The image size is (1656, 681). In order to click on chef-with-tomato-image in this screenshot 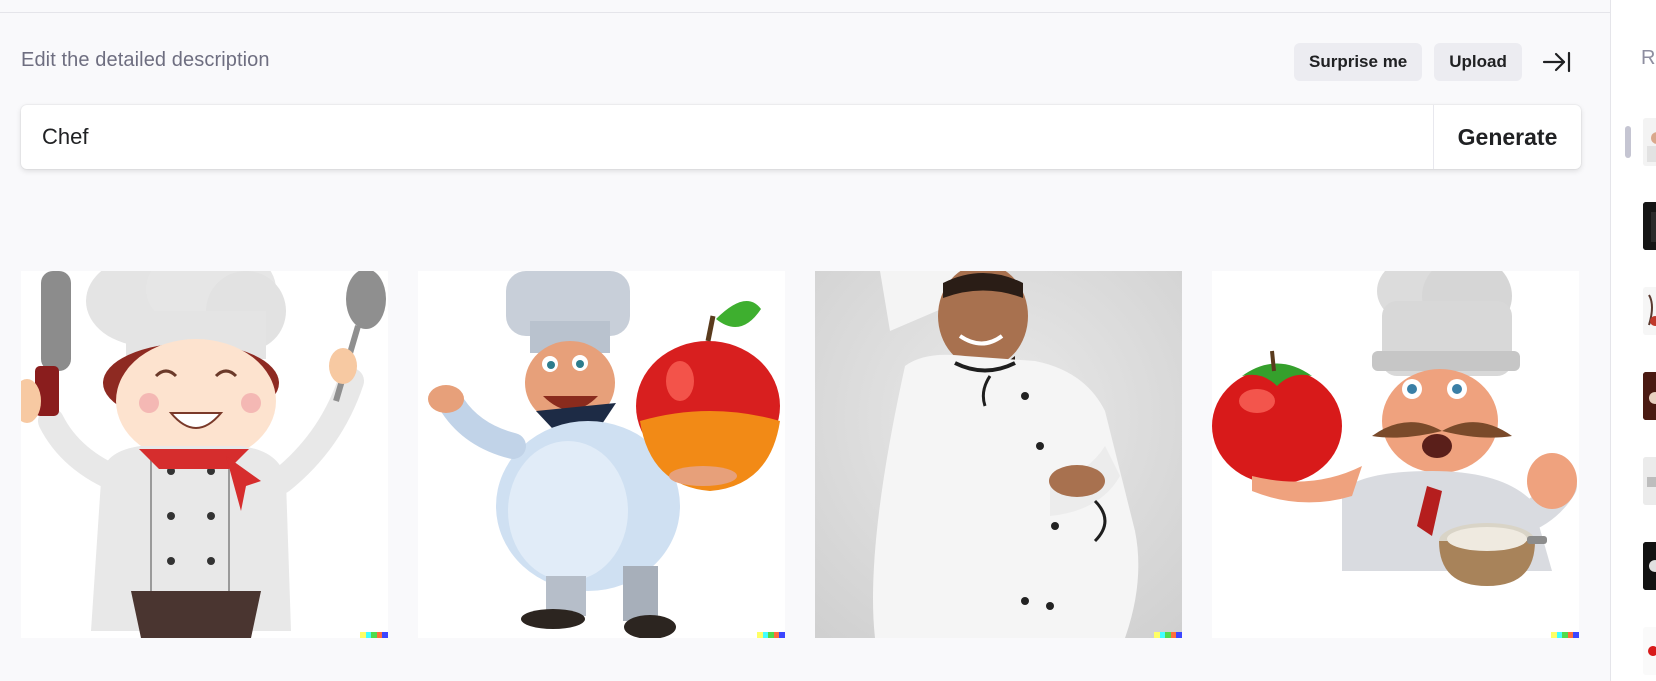, I will do `click(1395, 454)`.